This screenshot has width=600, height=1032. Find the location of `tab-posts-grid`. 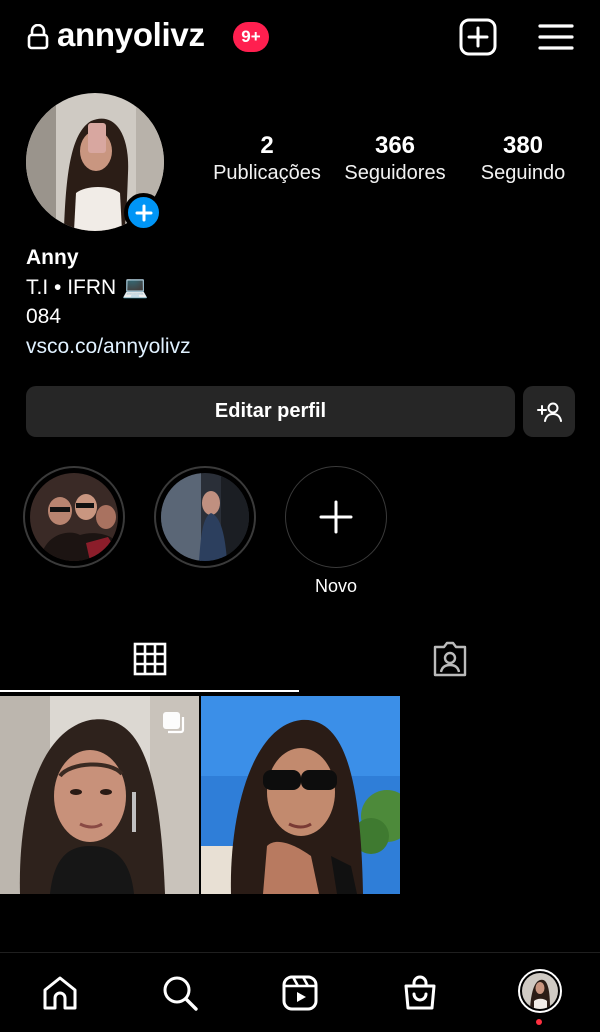

tab-posts-grid is located at coordinates (150, 659).